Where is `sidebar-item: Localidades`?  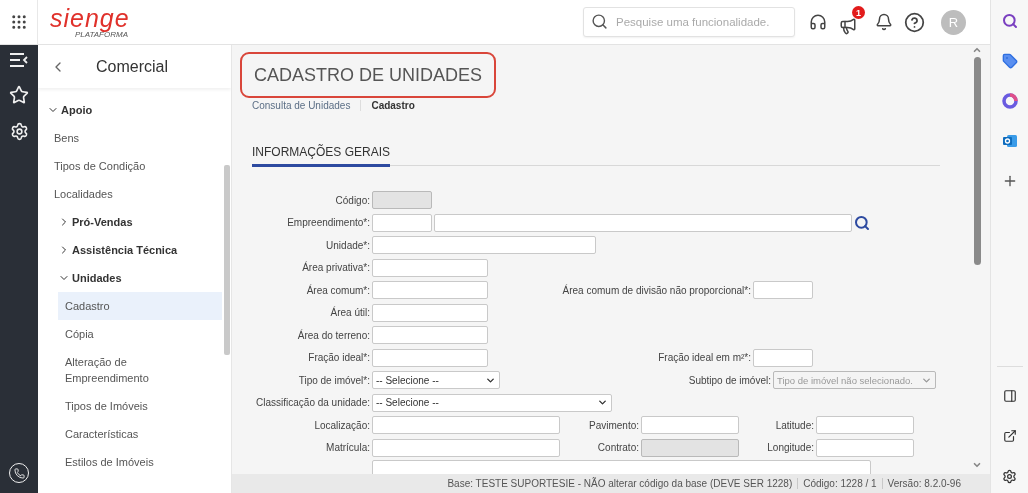
sidebar-item: Localidades is located at coordinates (134, 194).